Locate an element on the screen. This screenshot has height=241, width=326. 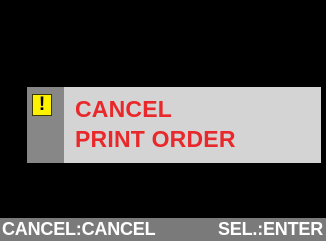
dialog-message-line-2: PRINT ORDER is located at coordinates (155, 139).